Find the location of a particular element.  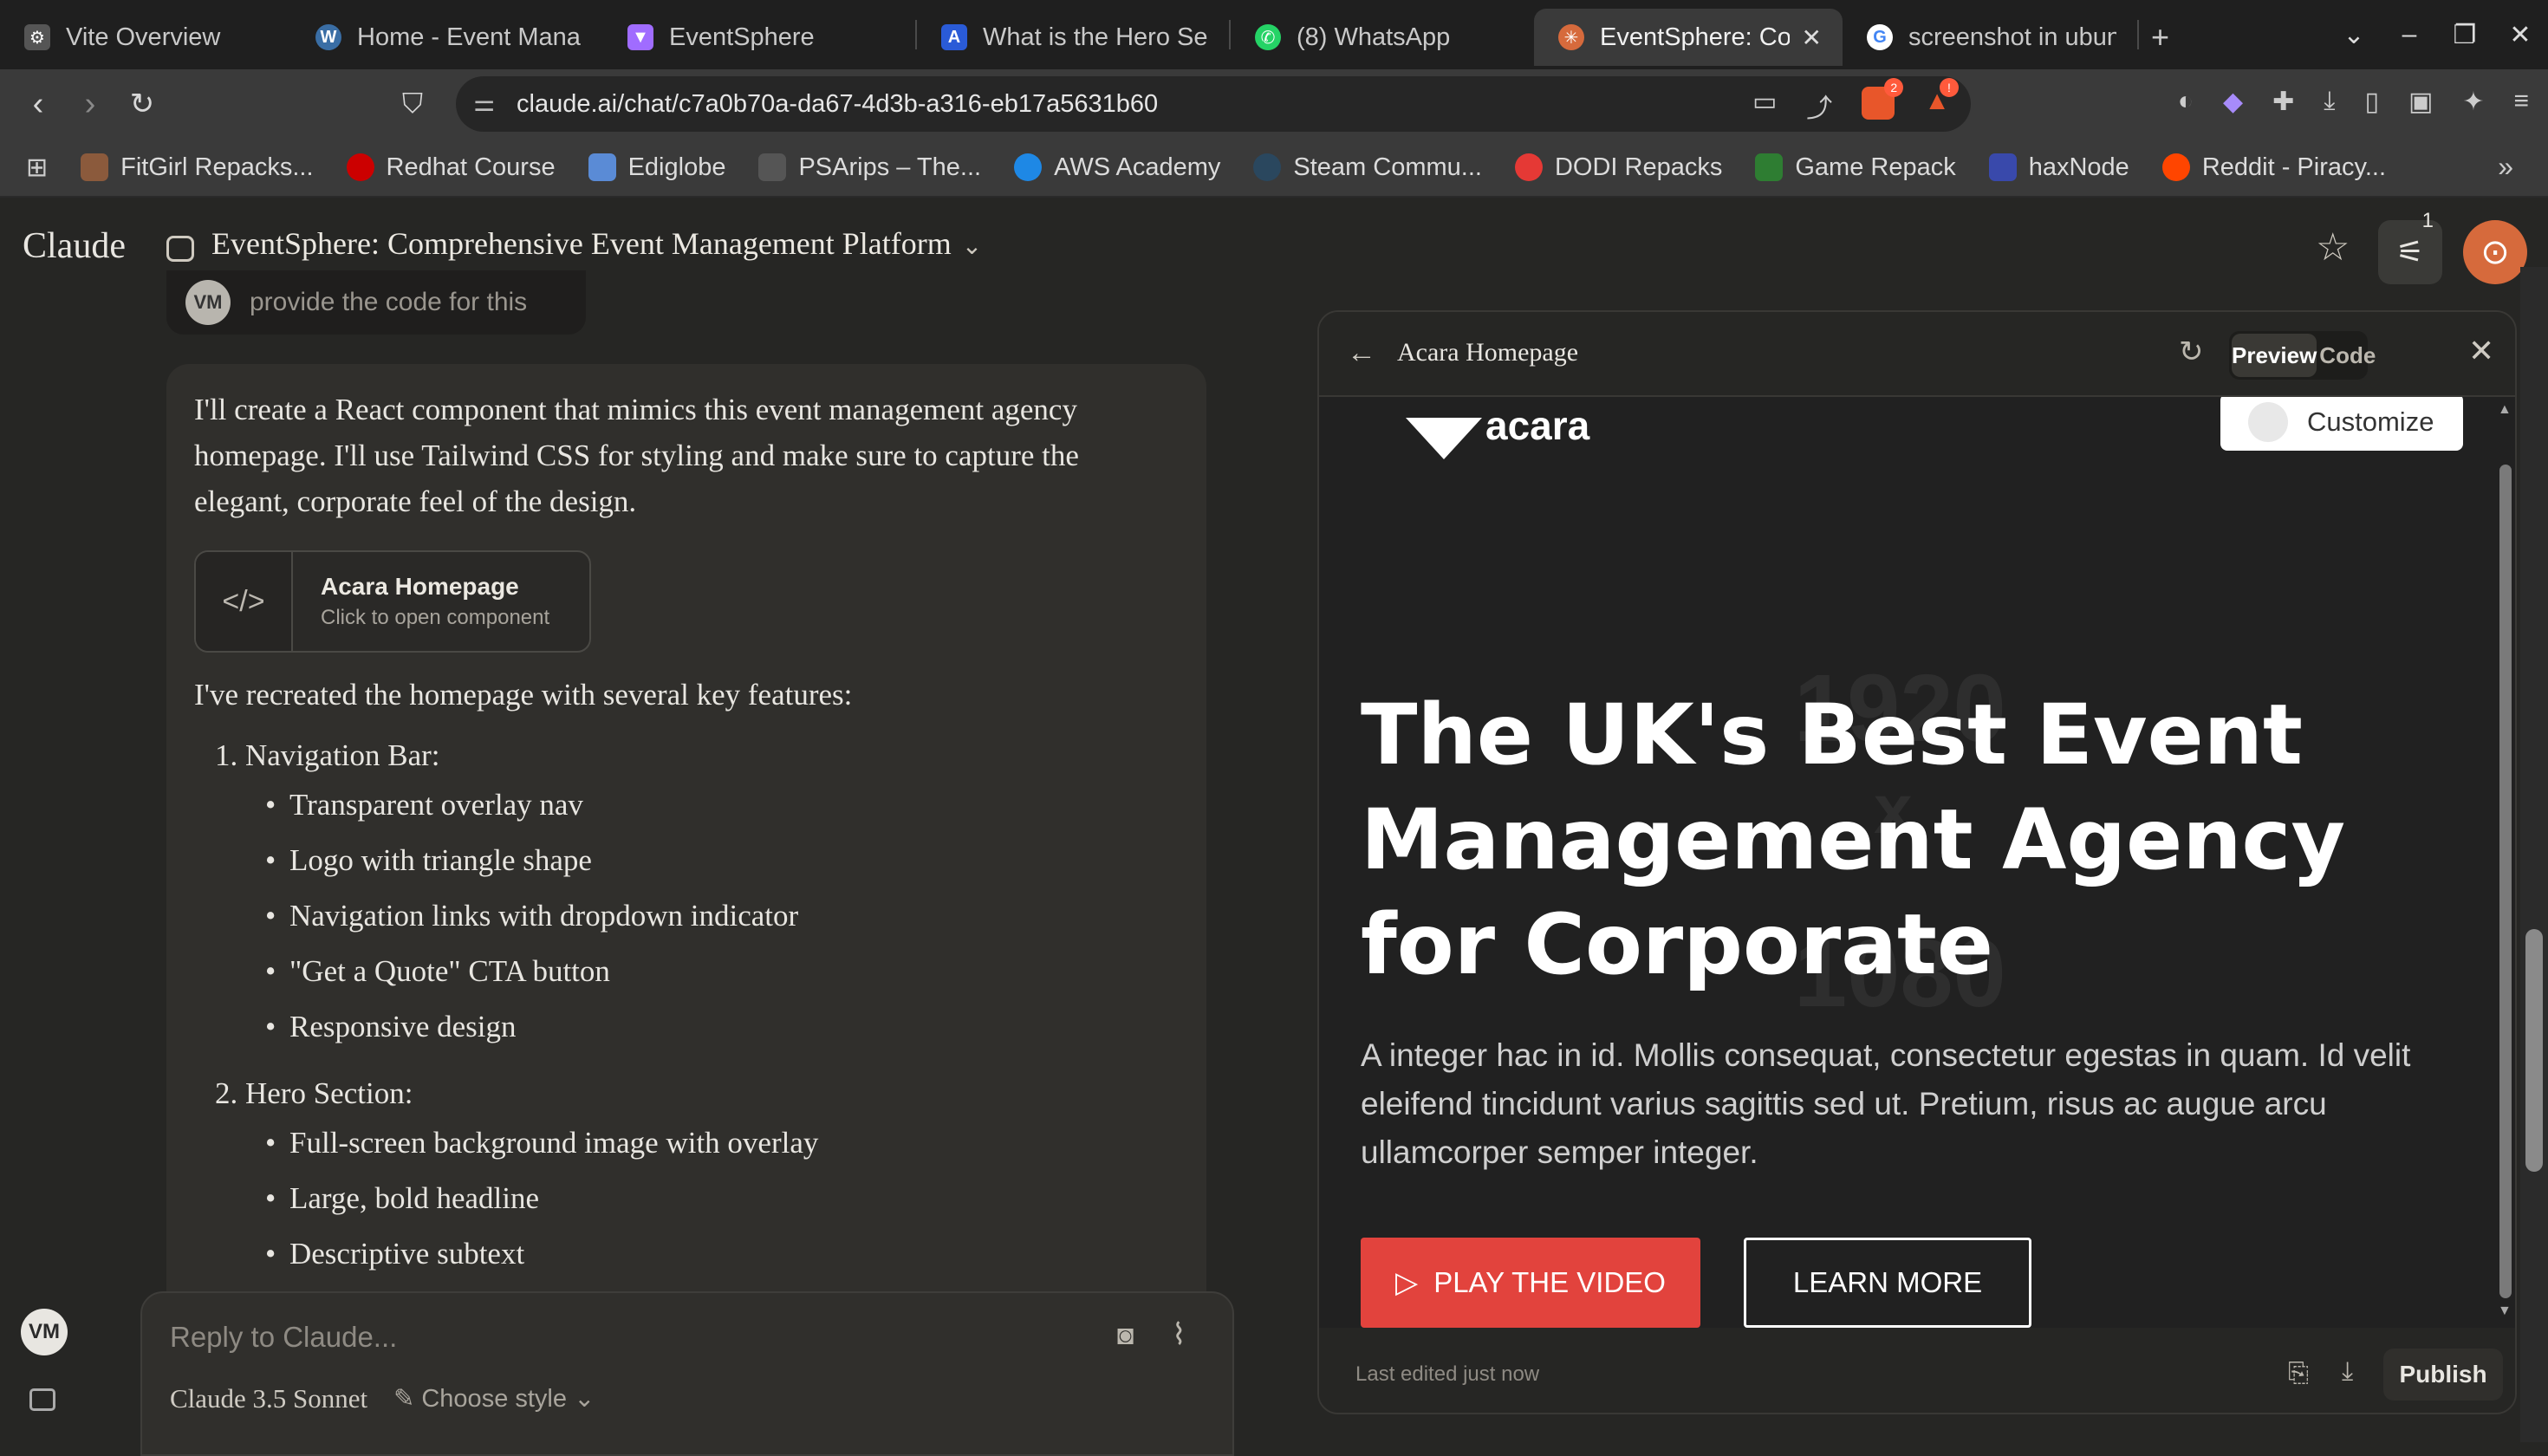

tab-eventsphere: ▼ EventSphere is located at coordinates (759, 37).